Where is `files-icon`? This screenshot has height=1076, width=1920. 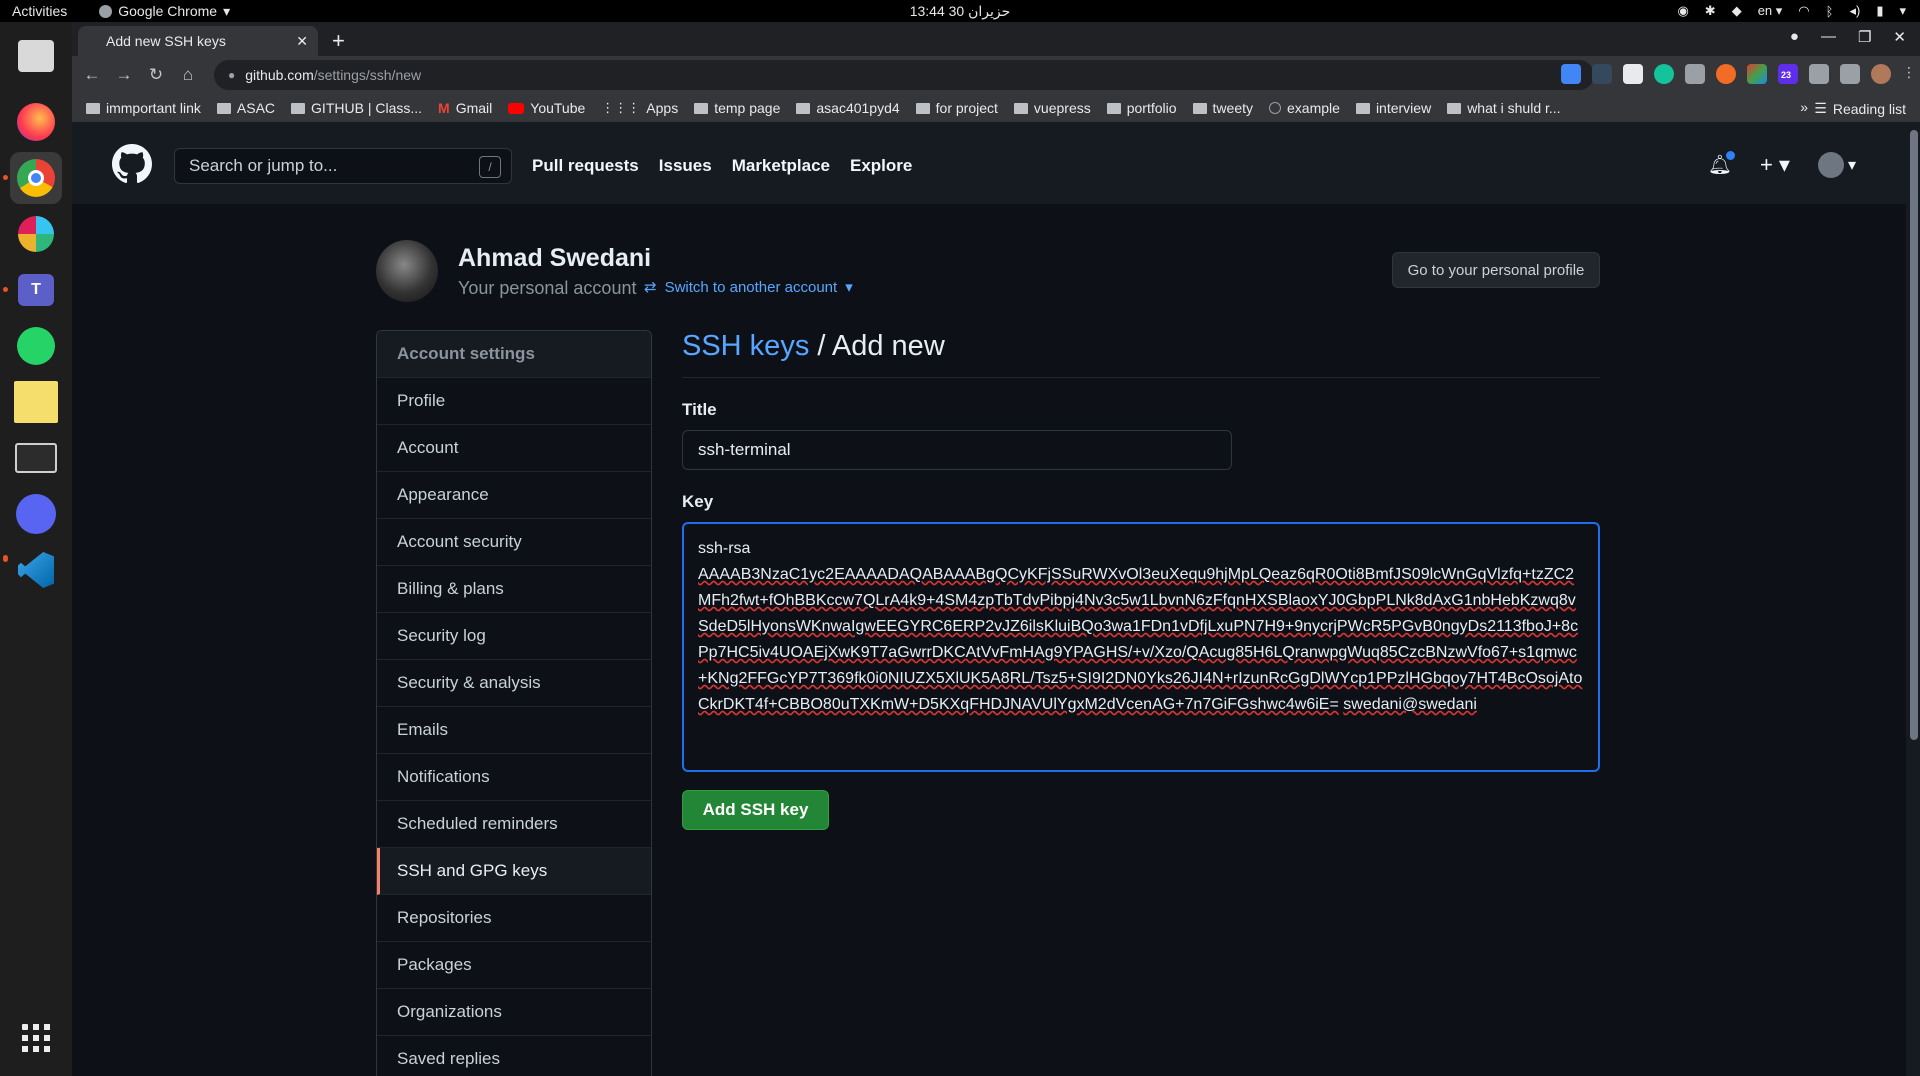
files-icon is located at coordinates (36, 56).